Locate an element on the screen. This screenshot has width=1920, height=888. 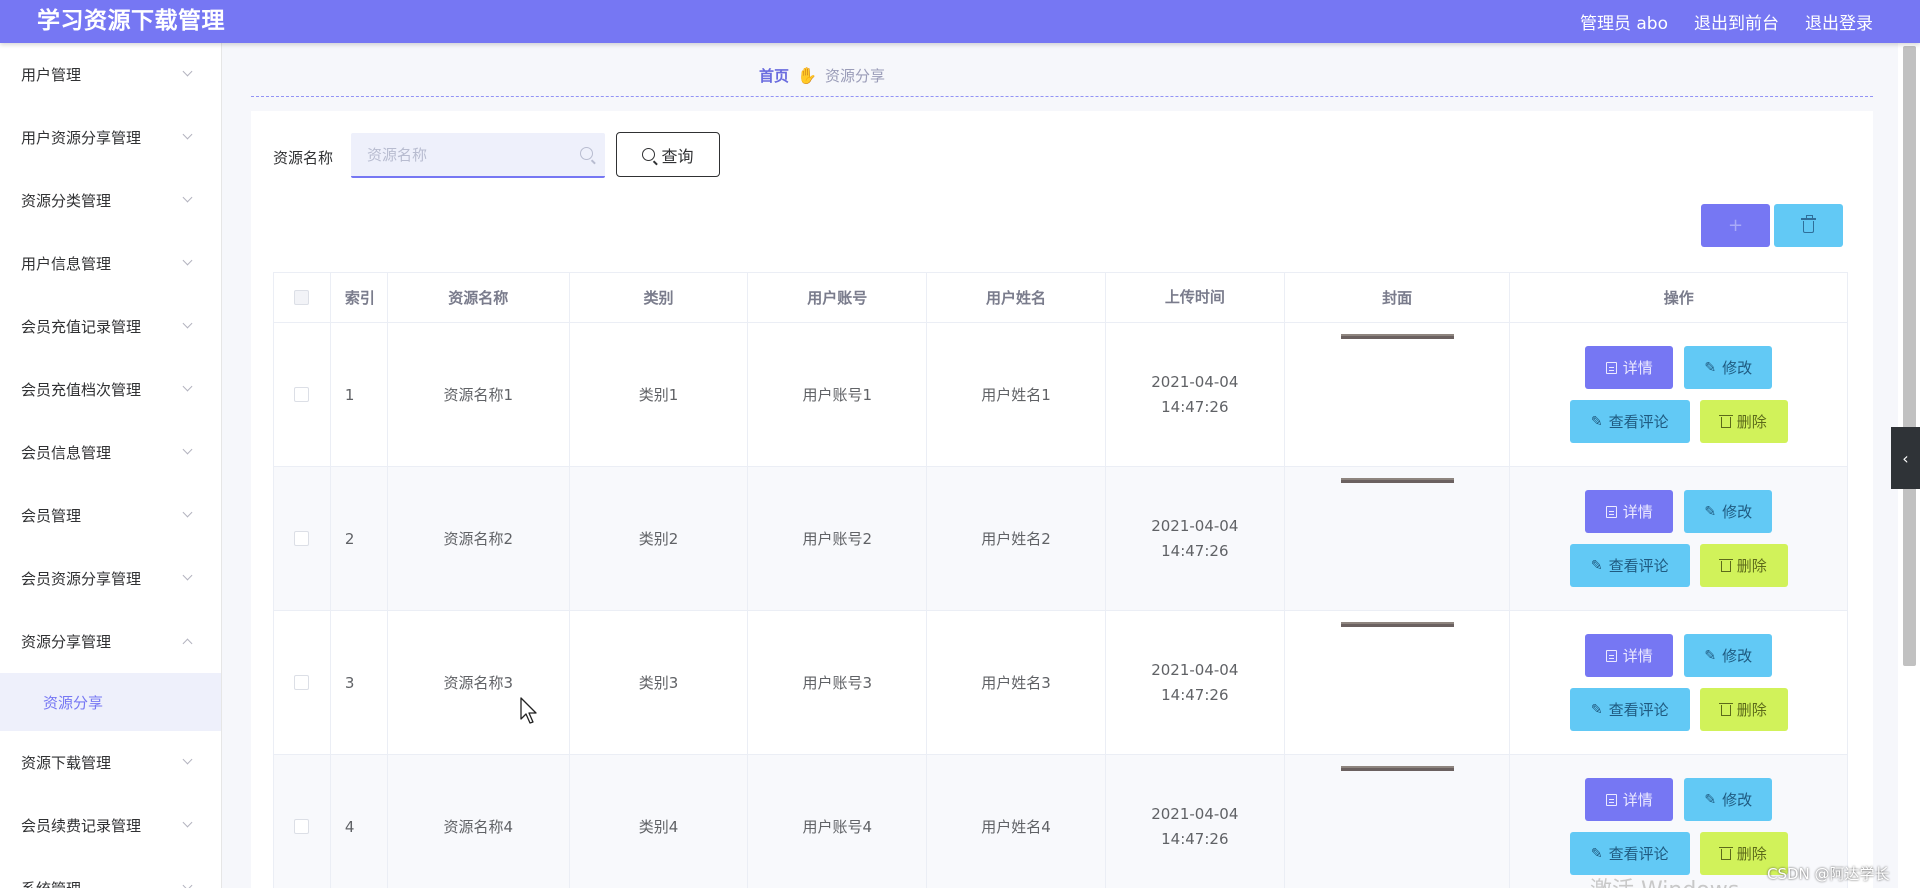
sidebar-item-renewal: 会员续费记录管理 is located at coordinates (110, 825).